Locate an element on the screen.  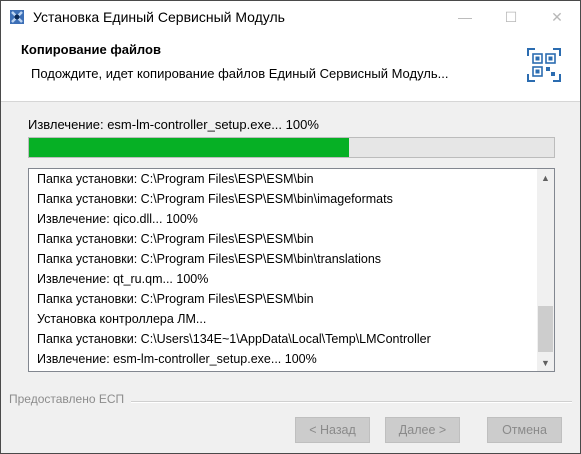
scroll-up-arrow-icon: ▲ is located at coordinates (545, 177).